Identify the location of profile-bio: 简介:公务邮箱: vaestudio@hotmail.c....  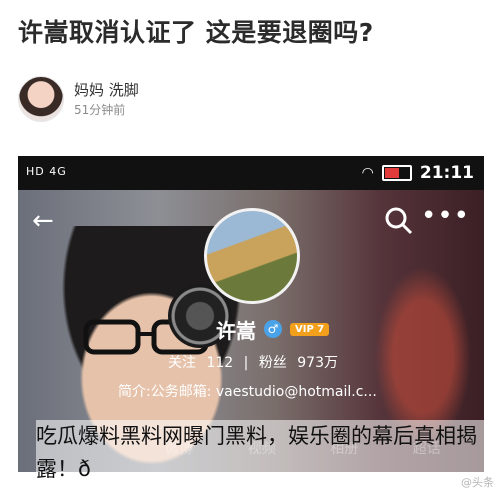
(247, 392).